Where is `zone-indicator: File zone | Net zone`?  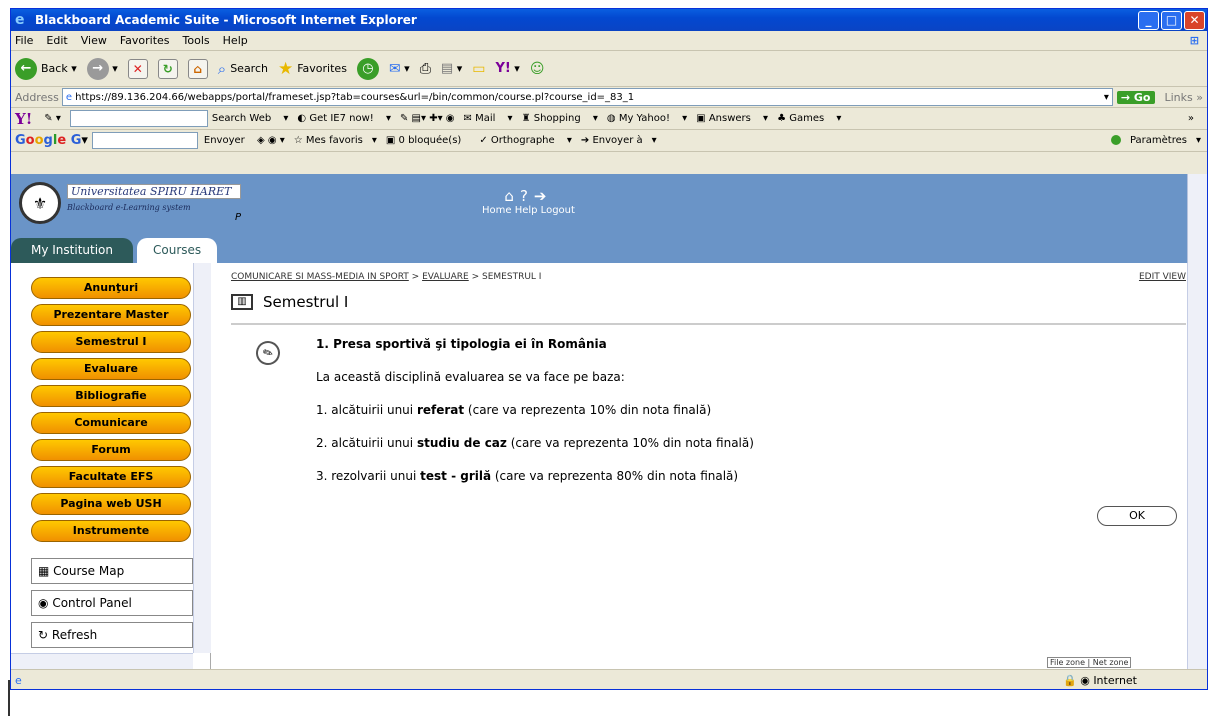 zone-indicator: File zone | Net zone is located at coordinates (1089, 662).